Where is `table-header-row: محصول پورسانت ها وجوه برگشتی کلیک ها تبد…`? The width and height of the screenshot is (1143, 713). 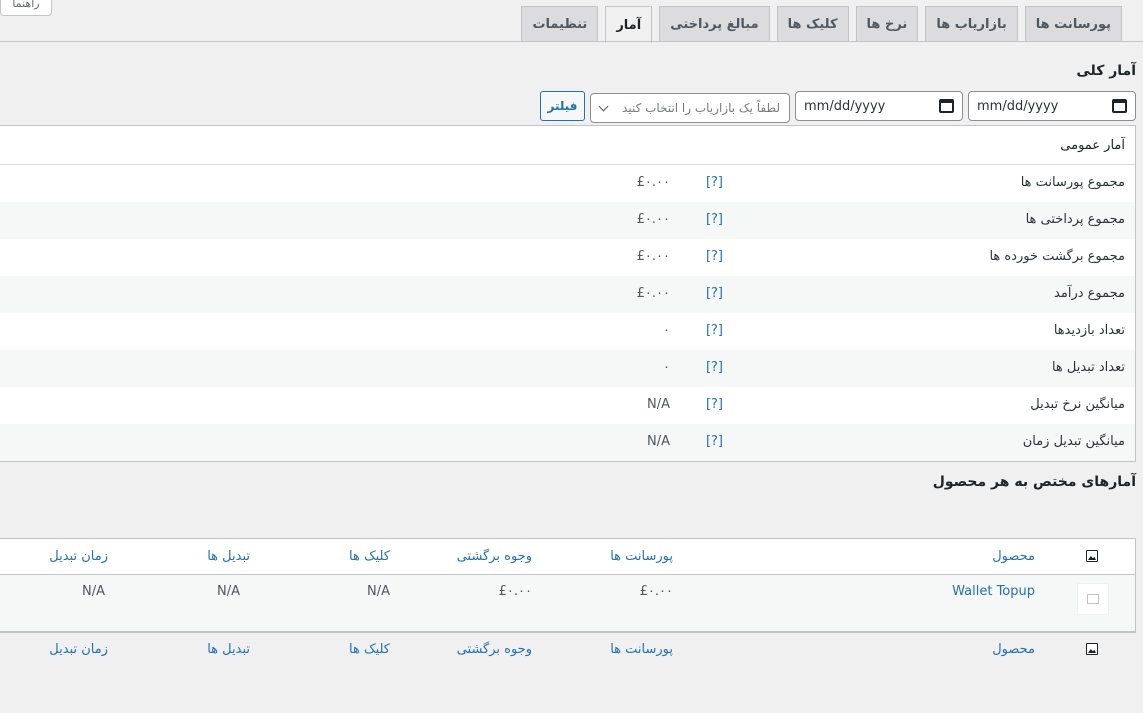
table-header-row: محصول پورسانت ها وجوه برگشتی کلیک ها تبد… is located at coordinates (567, 557).